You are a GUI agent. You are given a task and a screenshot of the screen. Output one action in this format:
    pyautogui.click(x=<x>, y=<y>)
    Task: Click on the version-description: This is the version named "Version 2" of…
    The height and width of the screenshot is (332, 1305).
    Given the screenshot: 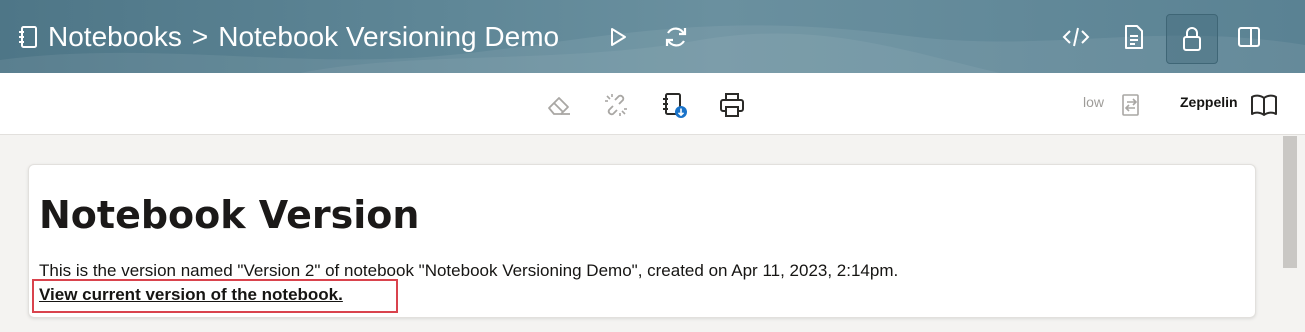 What is the action you would take?
    pyautogui.click(x=469, y=270)
    